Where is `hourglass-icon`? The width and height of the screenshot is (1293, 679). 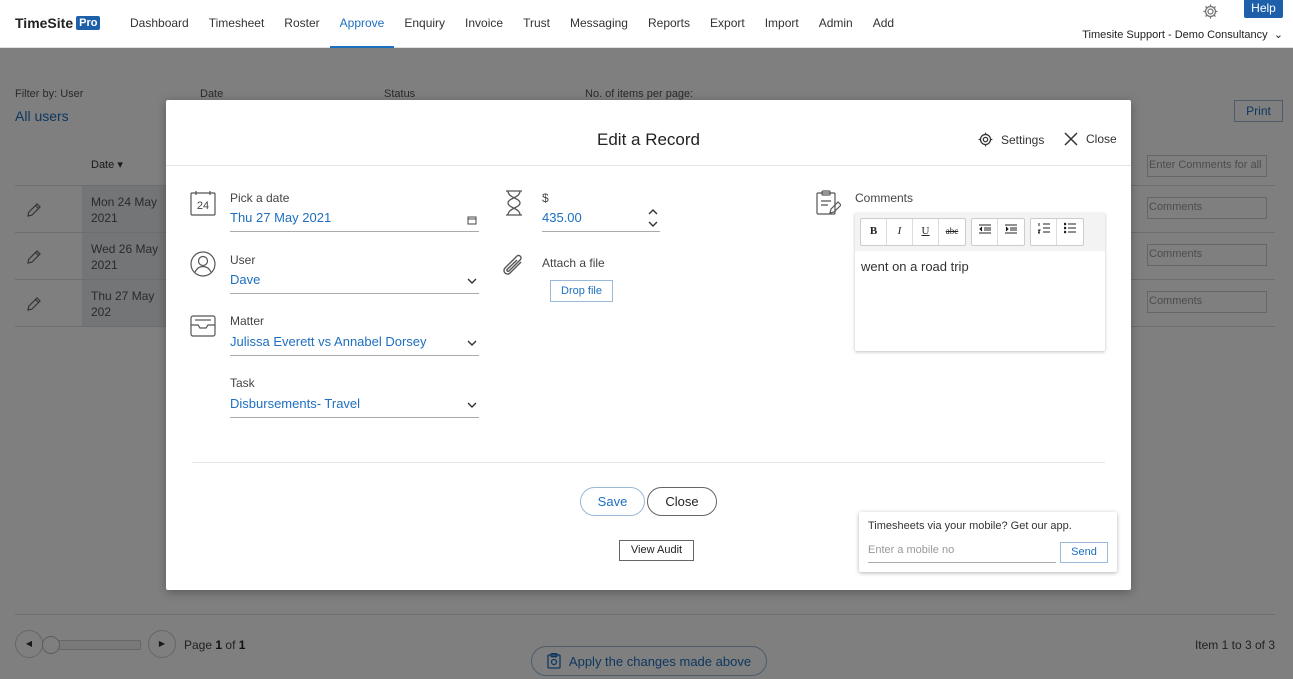
hourglass-icon is located at coordinates (514, 203).